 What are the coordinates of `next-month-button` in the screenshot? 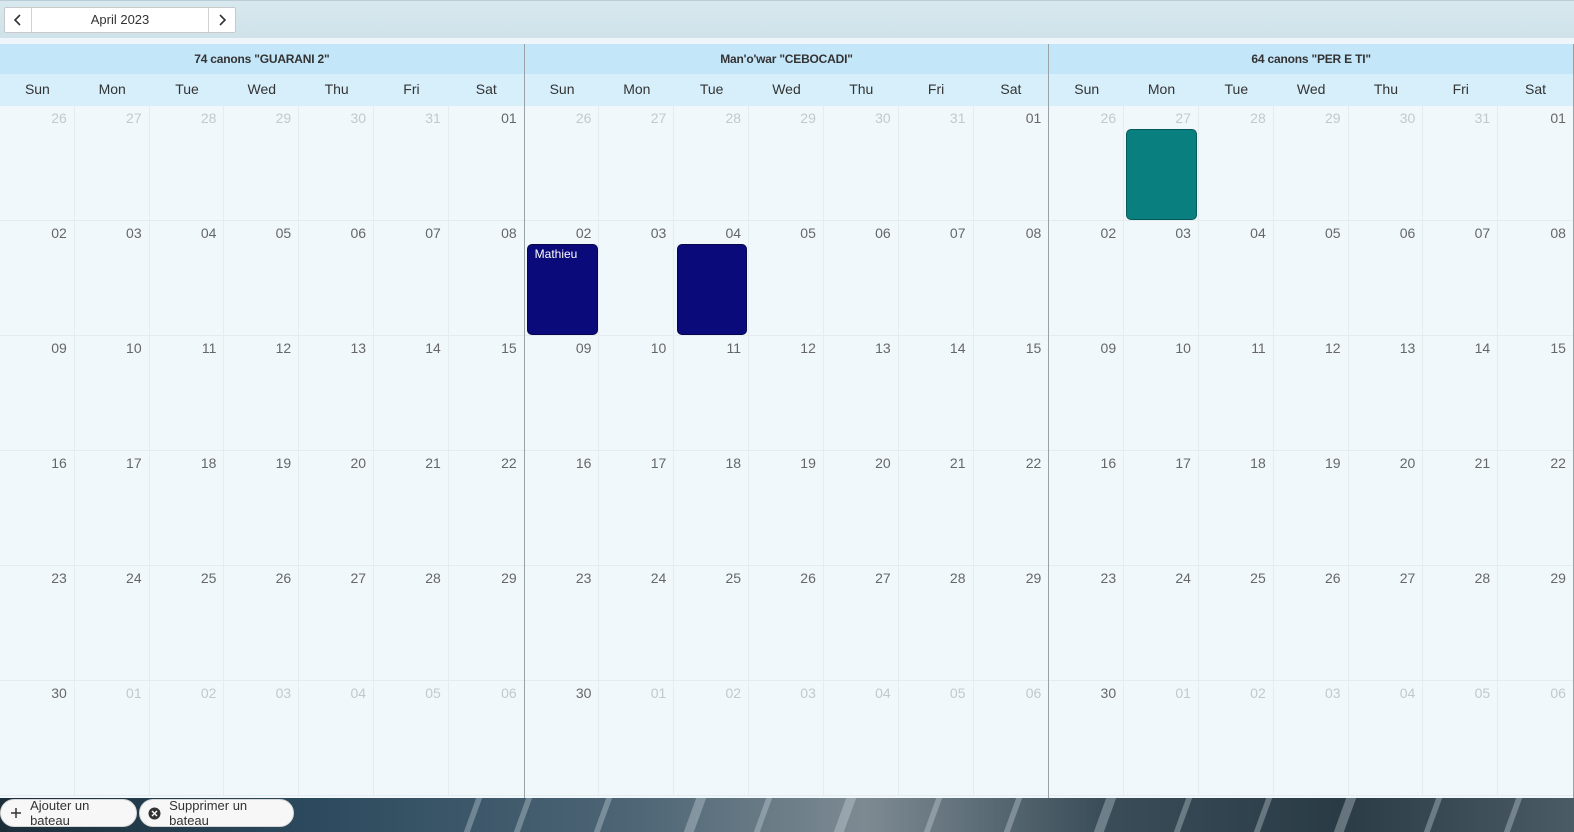 It's located at (221, 20).